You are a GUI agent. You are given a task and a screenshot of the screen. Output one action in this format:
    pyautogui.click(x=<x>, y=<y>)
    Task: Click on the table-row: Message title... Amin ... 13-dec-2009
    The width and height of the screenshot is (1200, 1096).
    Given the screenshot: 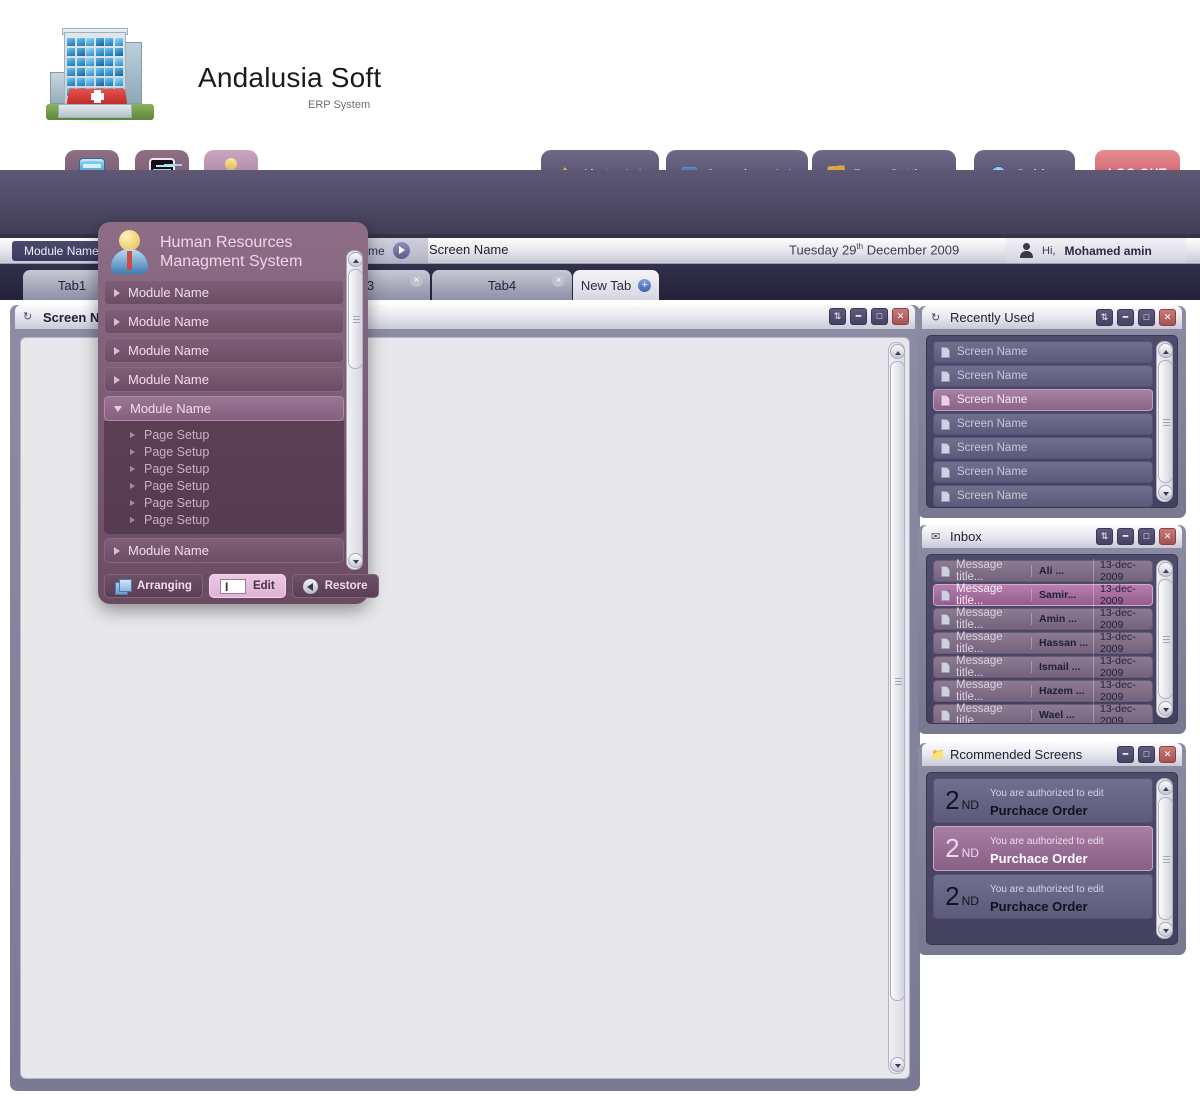 What is the action you would take?
    pyautogui.click(x=1043, y=619)
    